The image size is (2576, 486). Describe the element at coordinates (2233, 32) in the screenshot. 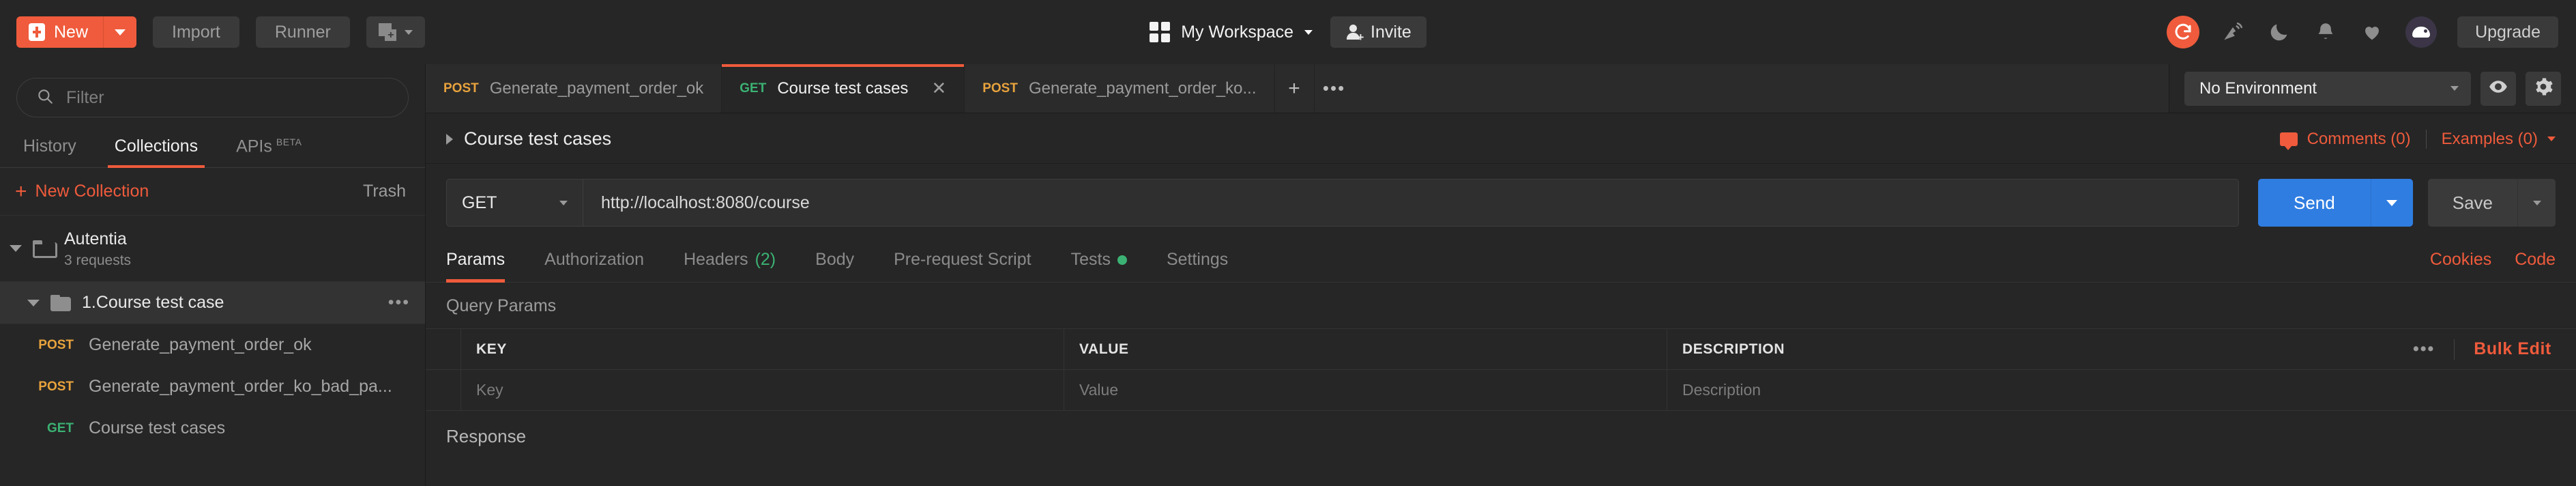

I see `broadcast-icon` at that location.